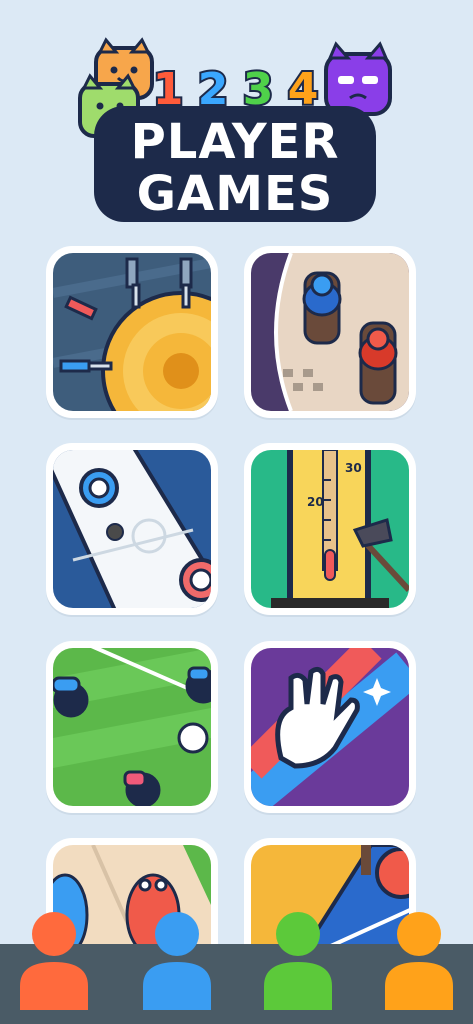 Image resolution: width=473 pixels, height=1024 pixels. I want to click on horse-race-icon, so click(330, 332).